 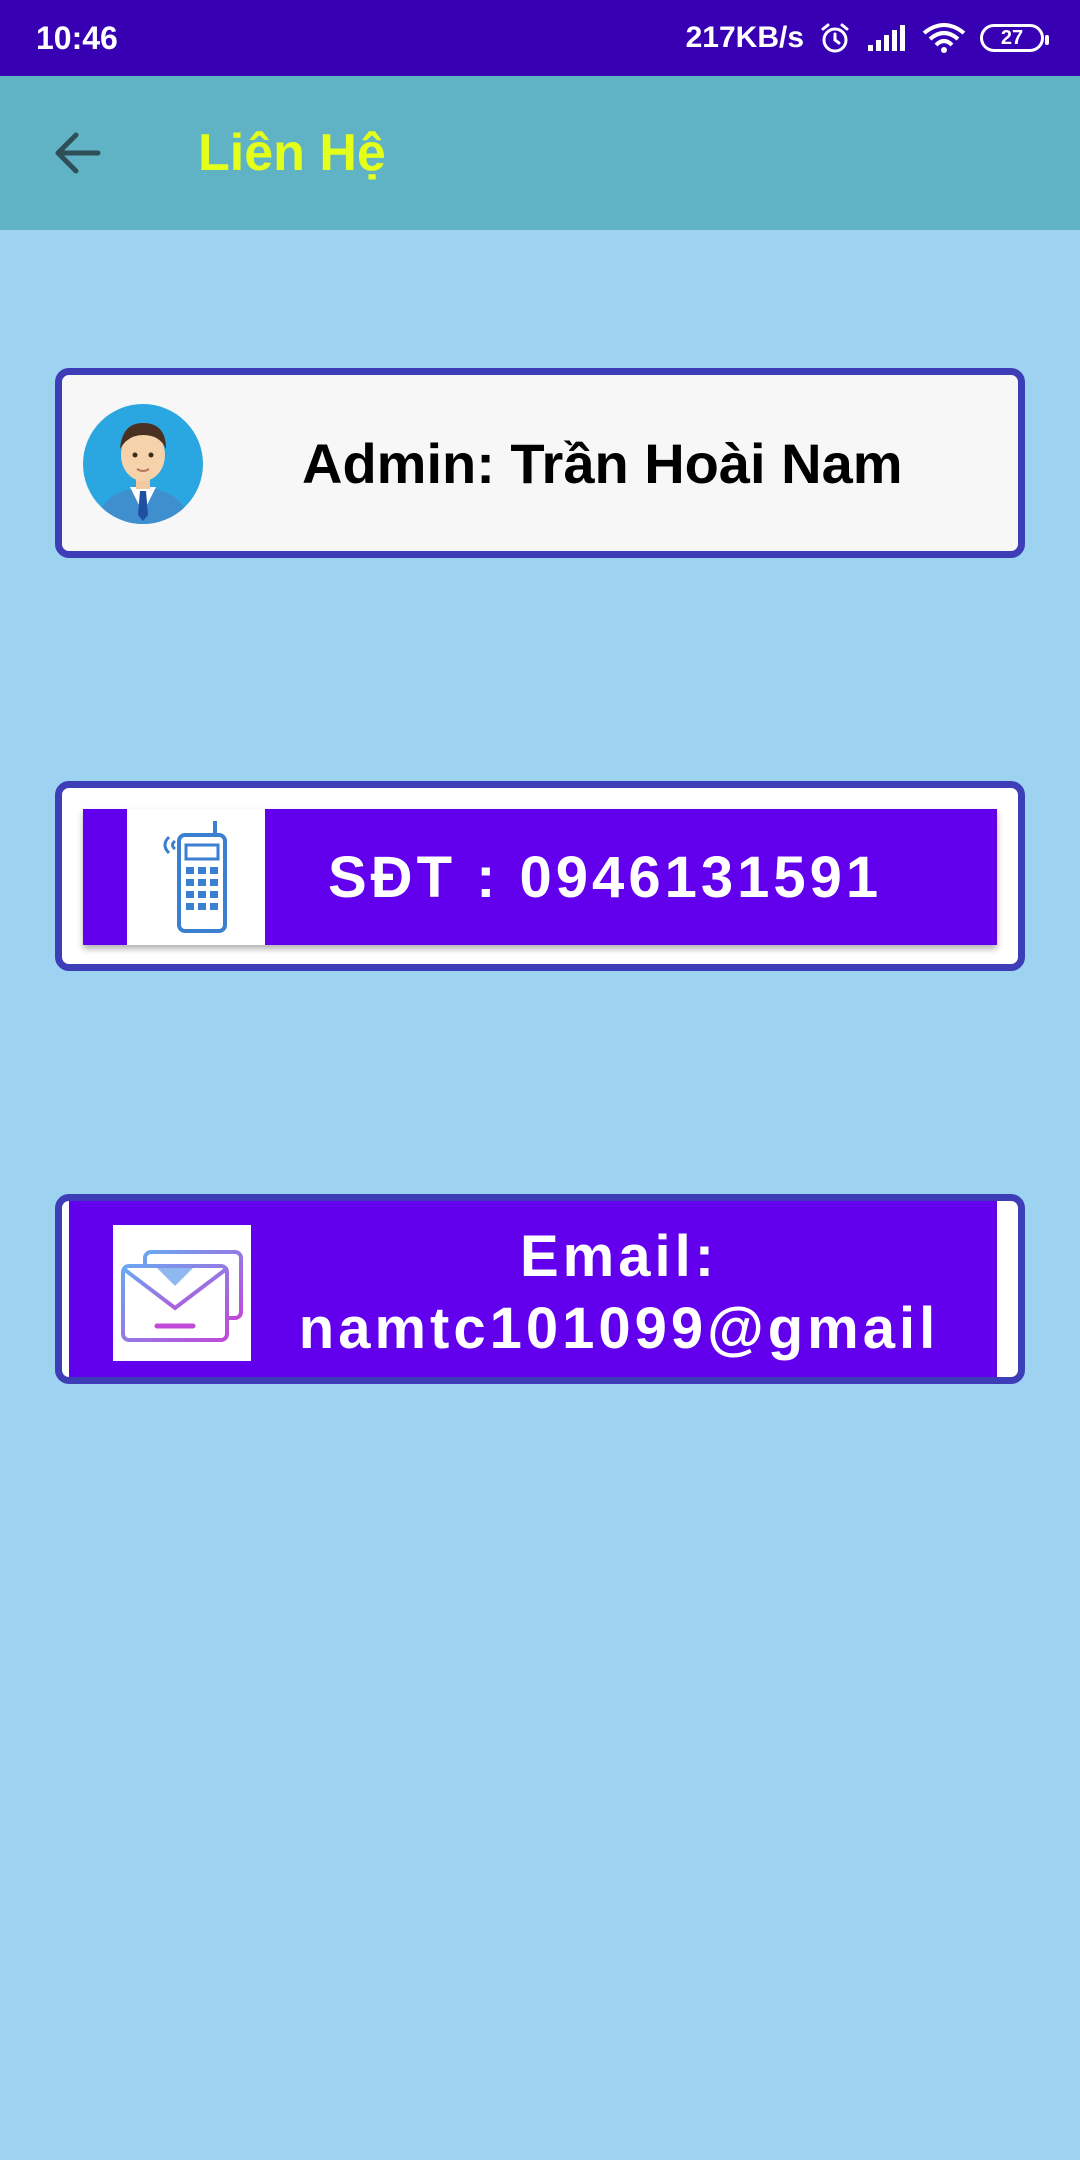 What do you see at coordinates (835, 38) in the screenshot?
I see `alarm-icon` at bounding box center [835, 38].